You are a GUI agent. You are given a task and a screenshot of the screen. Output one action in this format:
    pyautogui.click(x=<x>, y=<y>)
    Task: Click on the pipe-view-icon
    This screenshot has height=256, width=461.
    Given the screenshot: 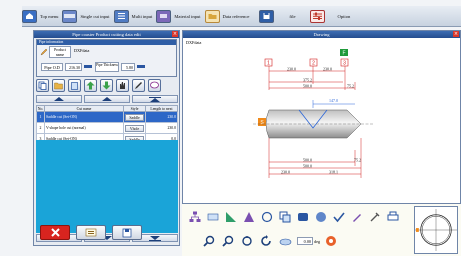 What is the action you would take?
    pyautogui.click(x=213, y=217)
    